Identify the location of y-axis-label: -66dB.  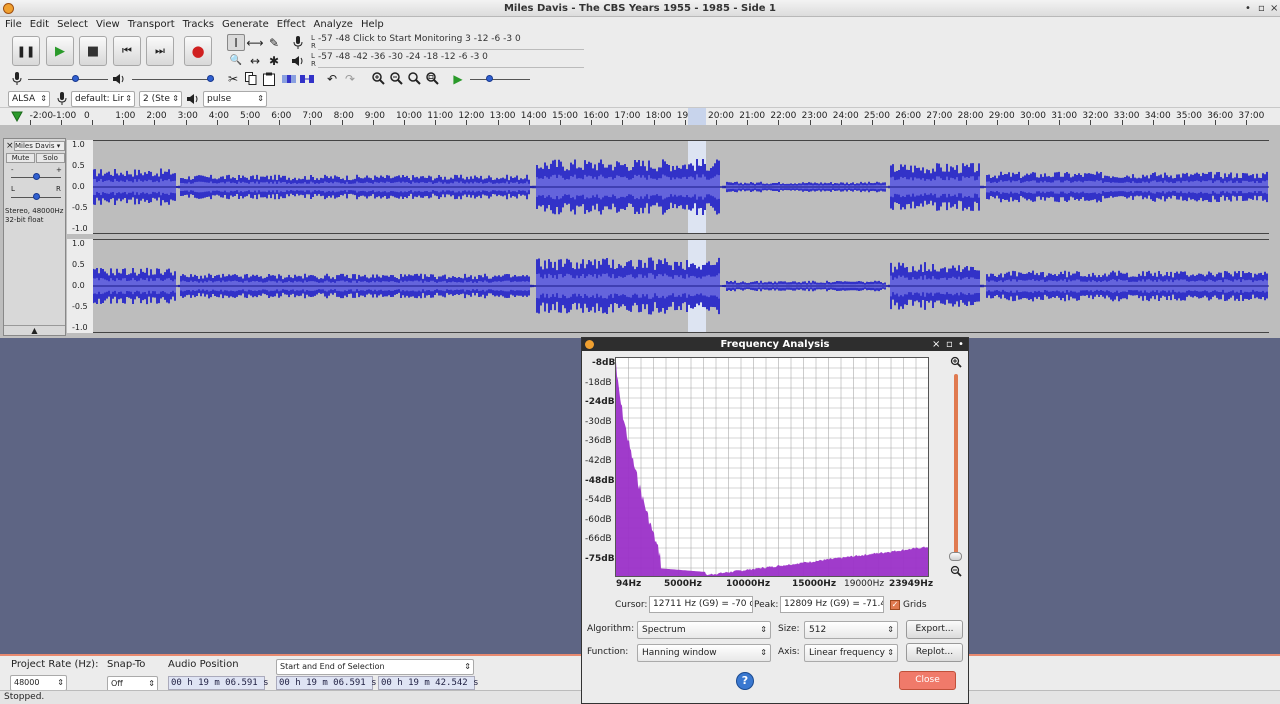
(598, 539).